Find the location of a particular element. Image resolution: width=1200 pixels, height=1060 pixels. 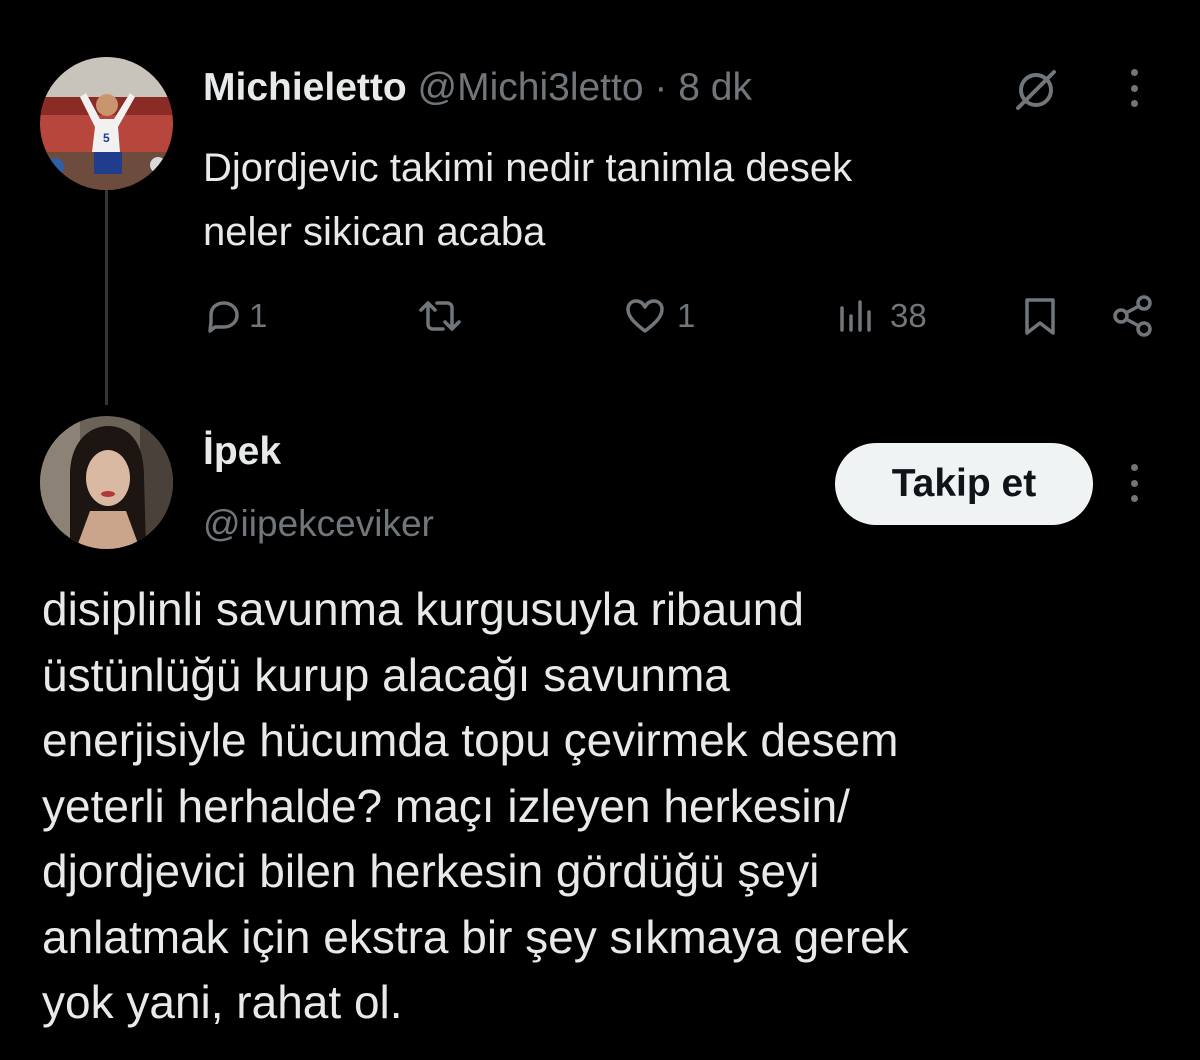

like-button: 1 is located at coordinates (659, 316).